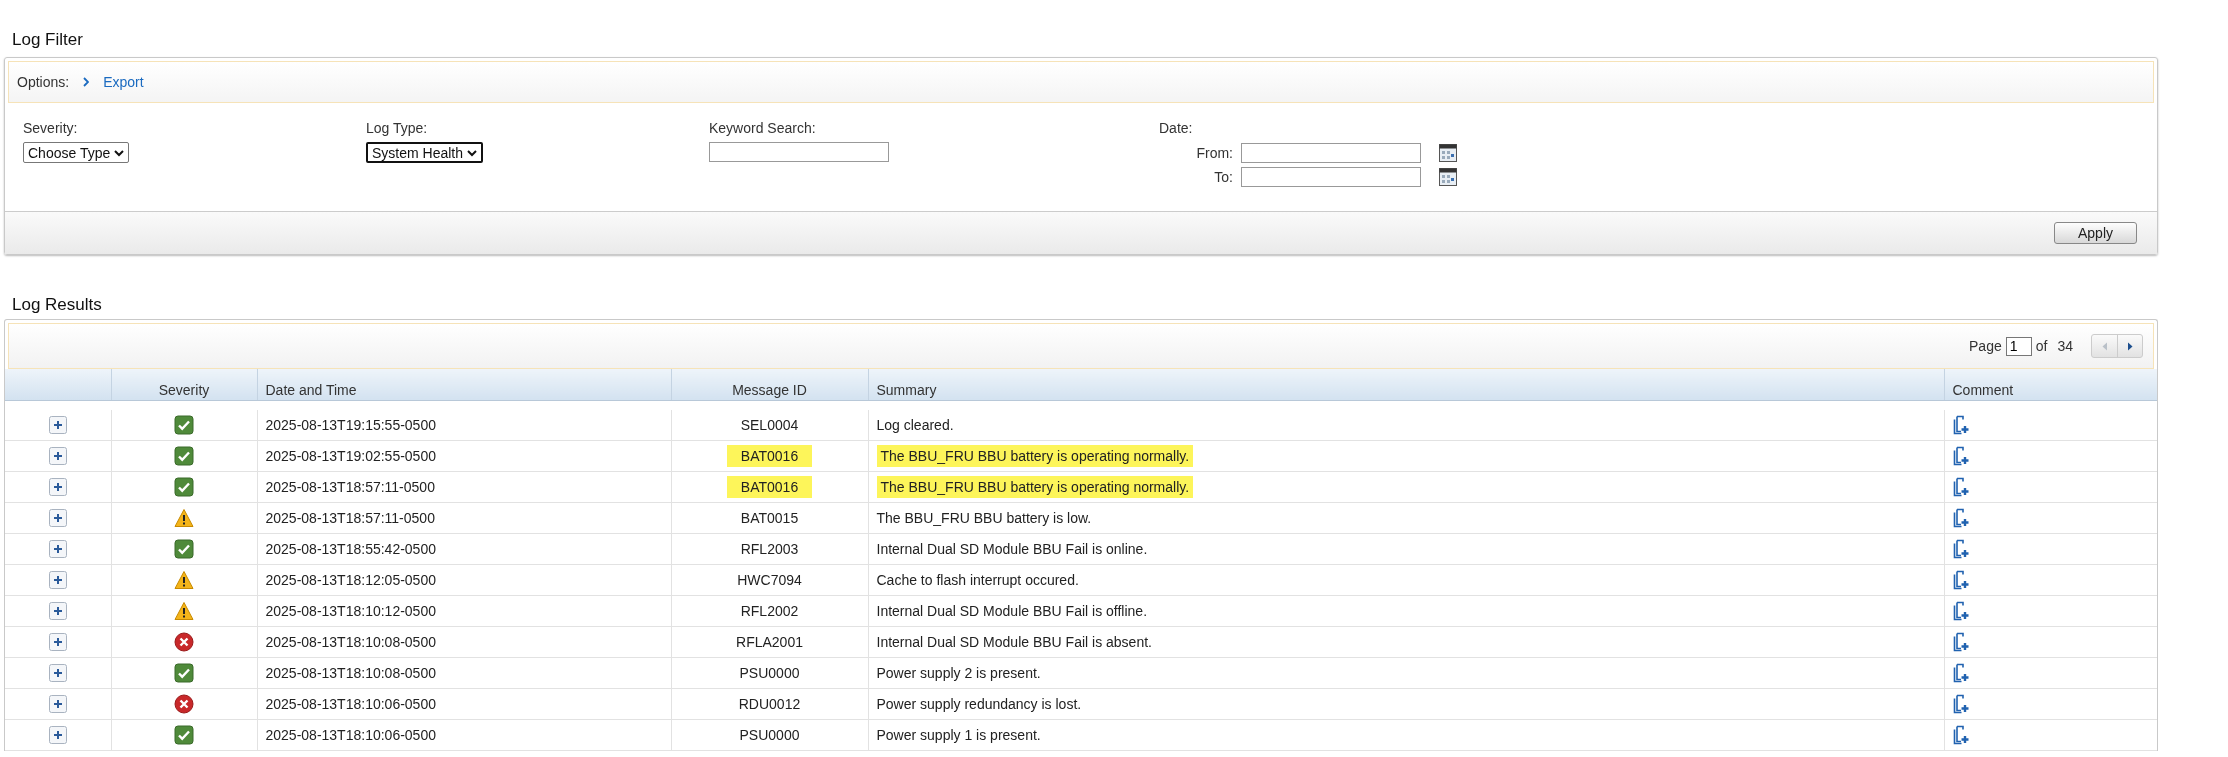 This screenshot has width=2228, height=757. Describe the element at coordinates (464, 580) in the screenshot. I see `table-cell: 2025-08-13T18:12:05-0500` at that location.